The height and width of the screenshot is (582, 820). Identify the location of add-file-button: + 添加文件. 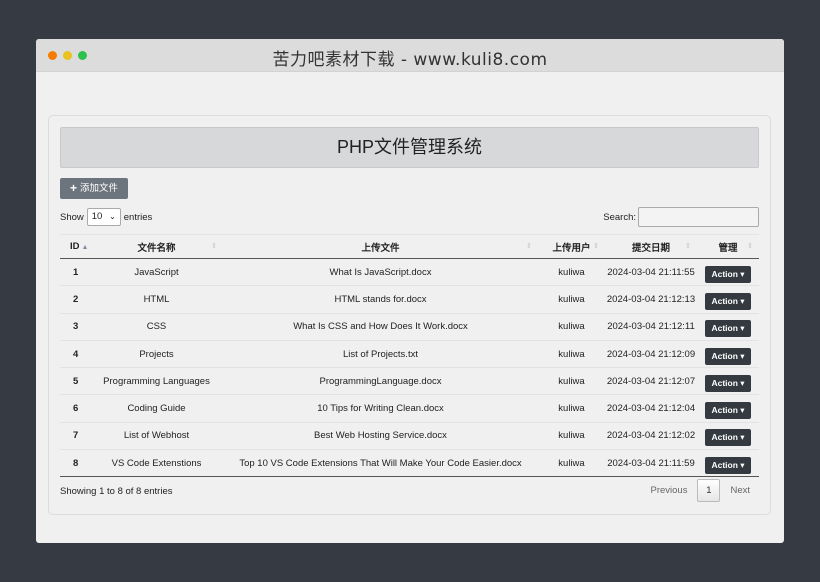
(94, 188).